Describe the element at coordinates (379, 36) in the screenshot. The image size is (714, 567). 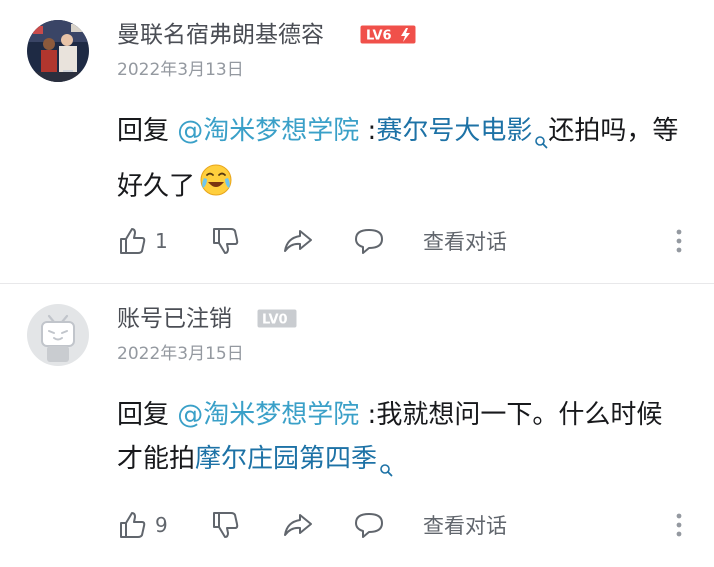
I see `svg-text: LV6` at that location.